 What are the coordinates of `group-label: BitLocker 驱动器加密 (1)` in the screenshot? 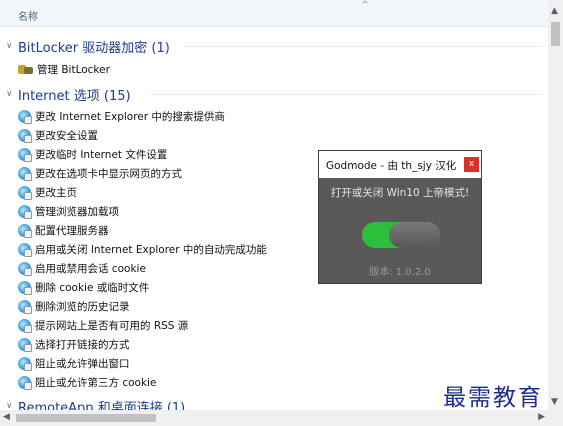 It's located at (94, 48).